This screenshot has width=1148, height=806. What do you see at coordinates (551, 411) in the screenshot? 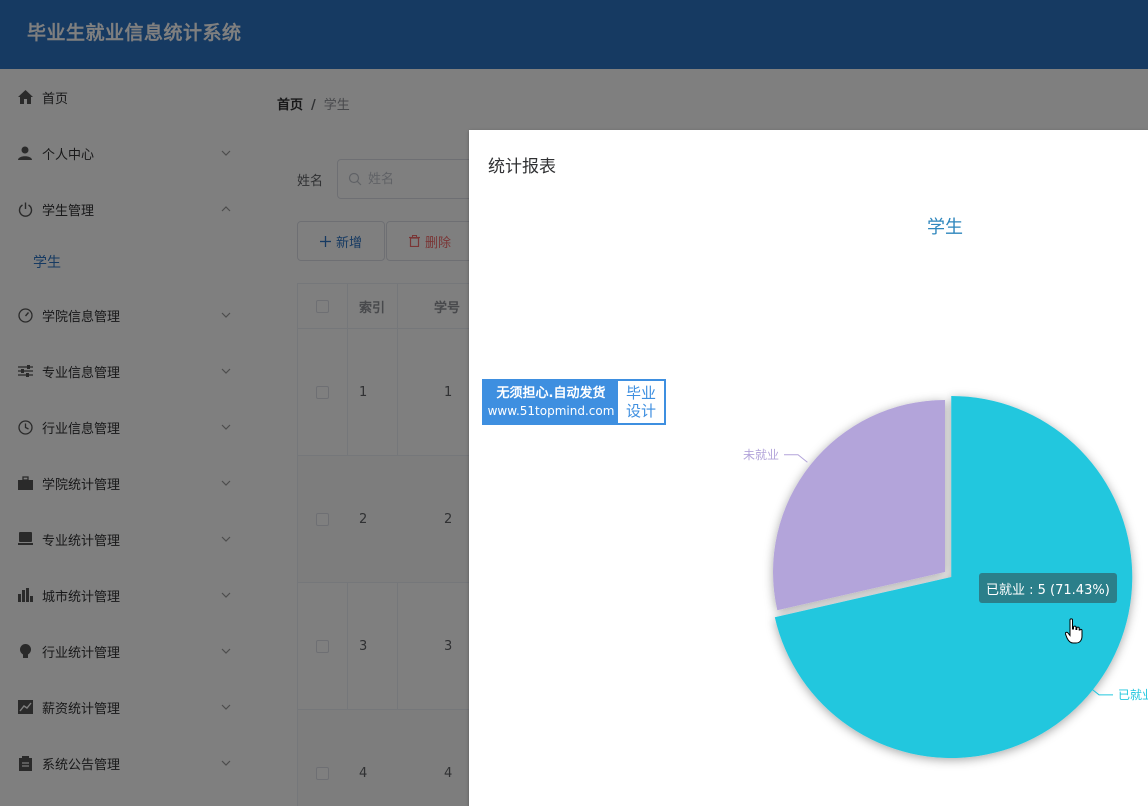
I see `watermark-line2: www.51topmind.com` at bounding box center [551, 411].